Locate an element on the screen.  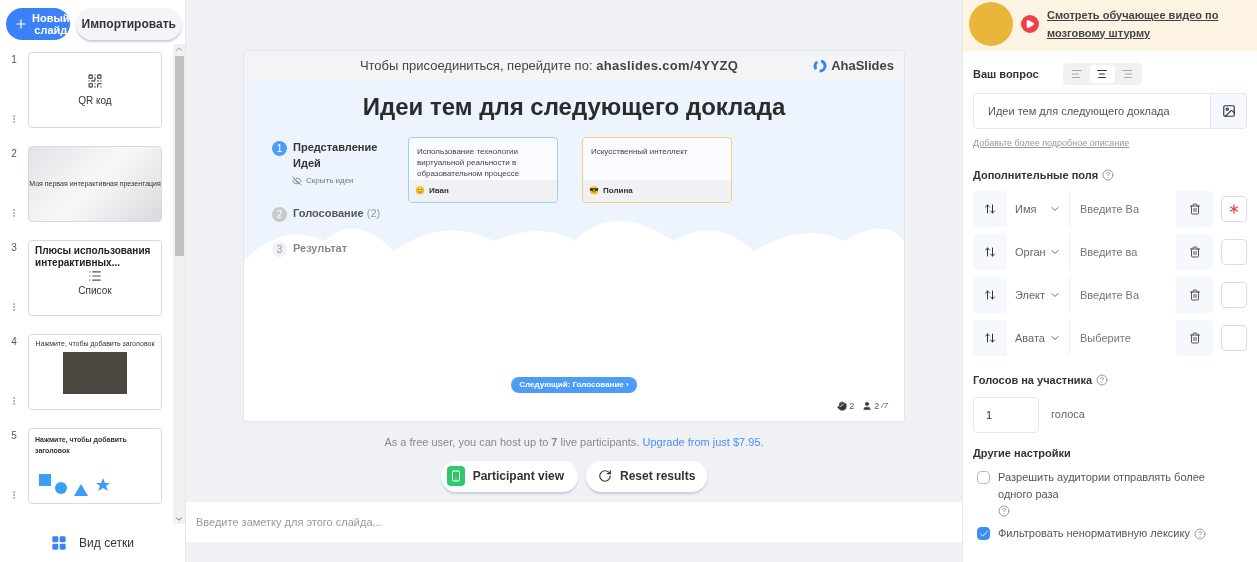
image-icon is located at coordinates (1228, 111).